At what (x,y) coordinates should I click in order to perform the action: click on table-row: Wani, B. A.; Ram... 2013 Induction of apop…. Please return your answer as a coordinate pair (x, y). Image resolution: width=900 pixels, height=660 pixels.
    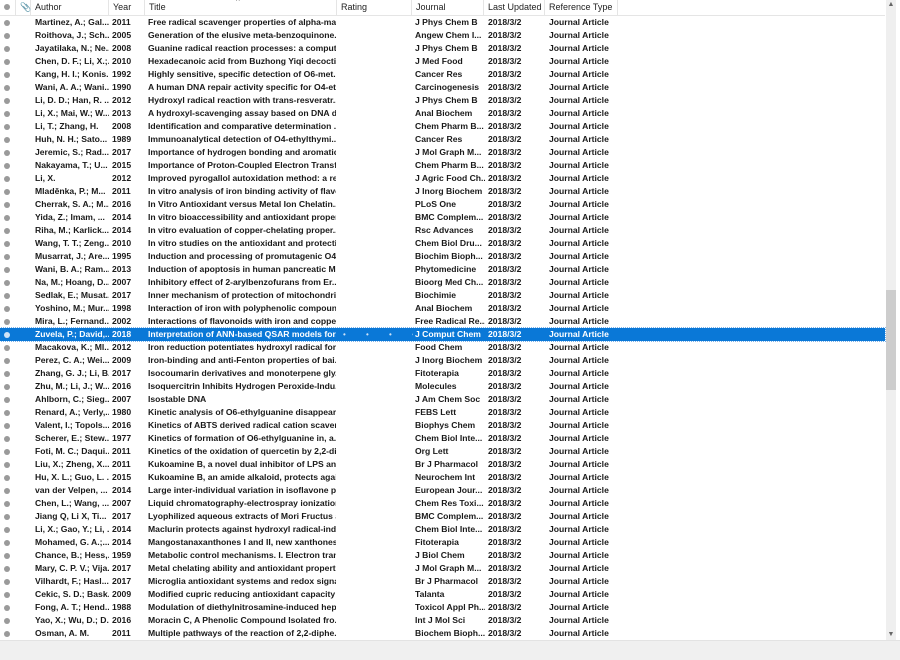
    Looking at the image, I should click on (442, 269).